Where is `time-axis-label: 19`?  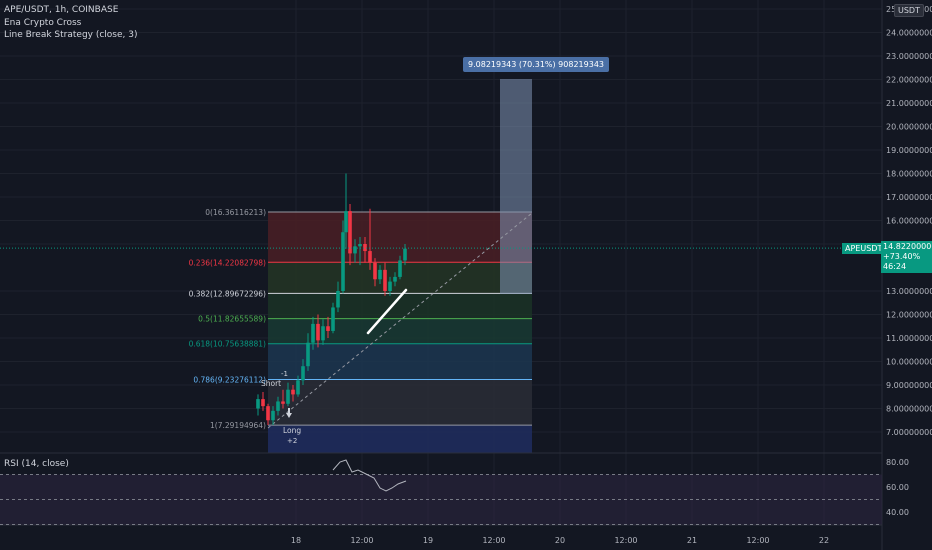 time-axis-label: 19 is located at coordinates (428, 540).